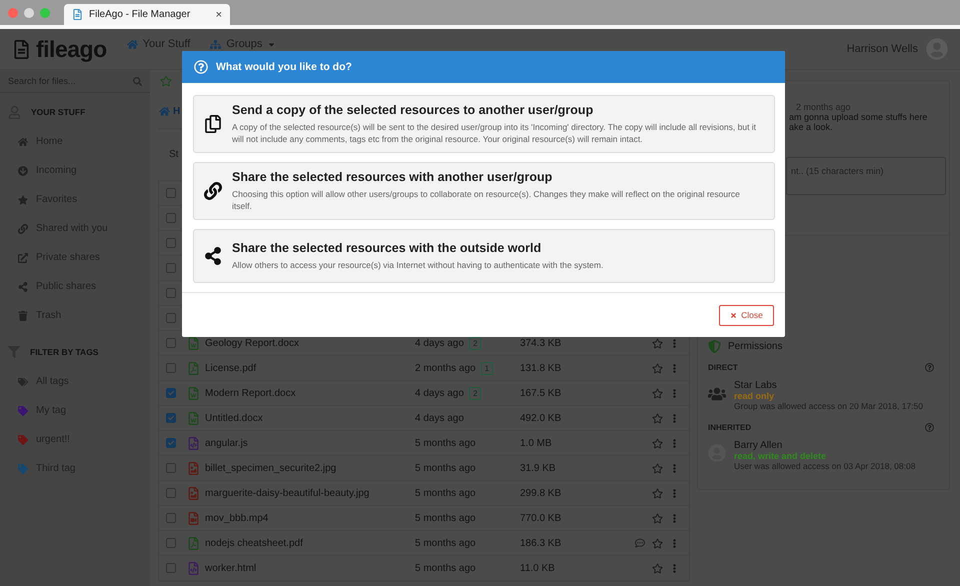  What do you see at coordinates (219, 14) in the screenshot?
I see `tab-close-button: ×` at bounding box center [219, 14].